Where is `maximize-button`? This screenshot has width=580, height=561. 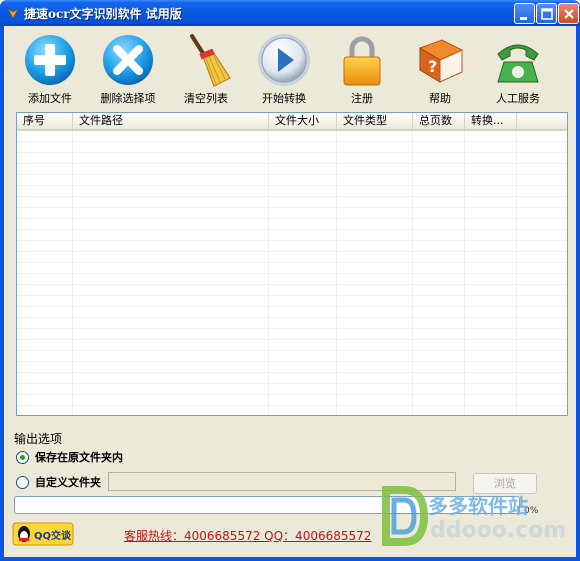
maximize-button is located at coordinates (546, 13).